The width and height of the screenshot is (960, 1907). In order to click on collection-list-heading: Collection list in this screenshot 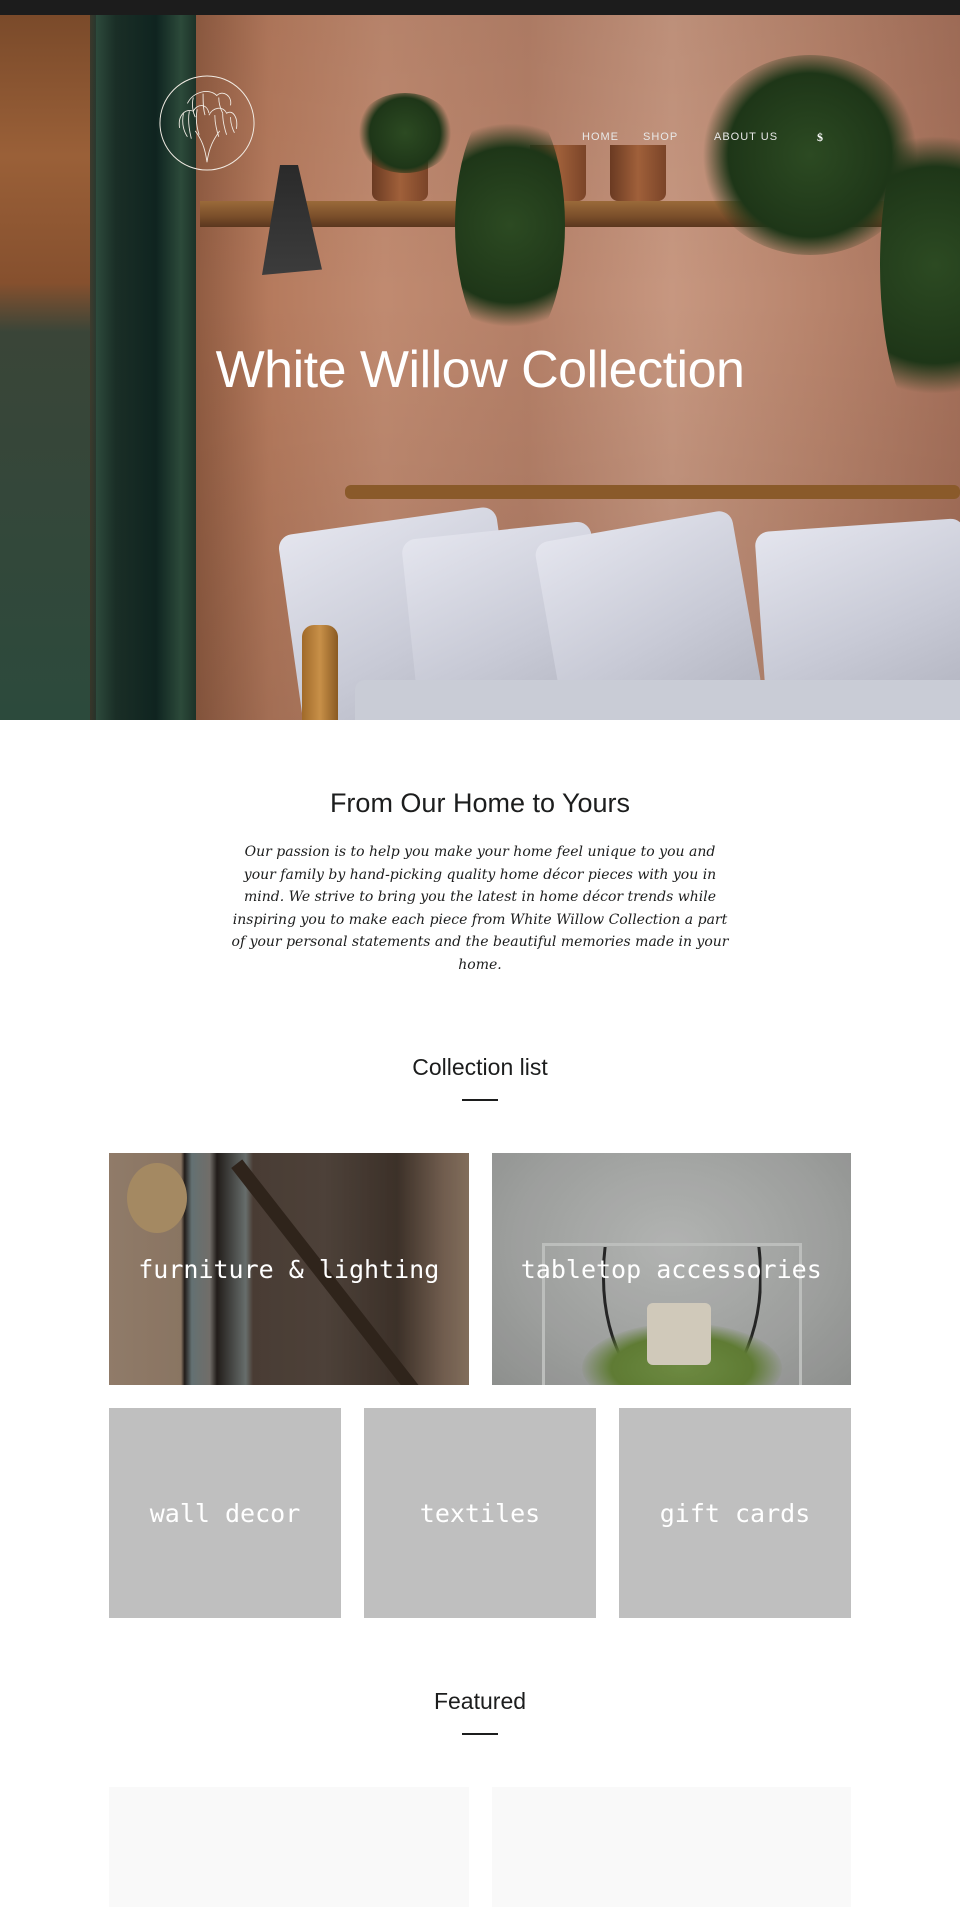, I will do `click(480, 1067)`.